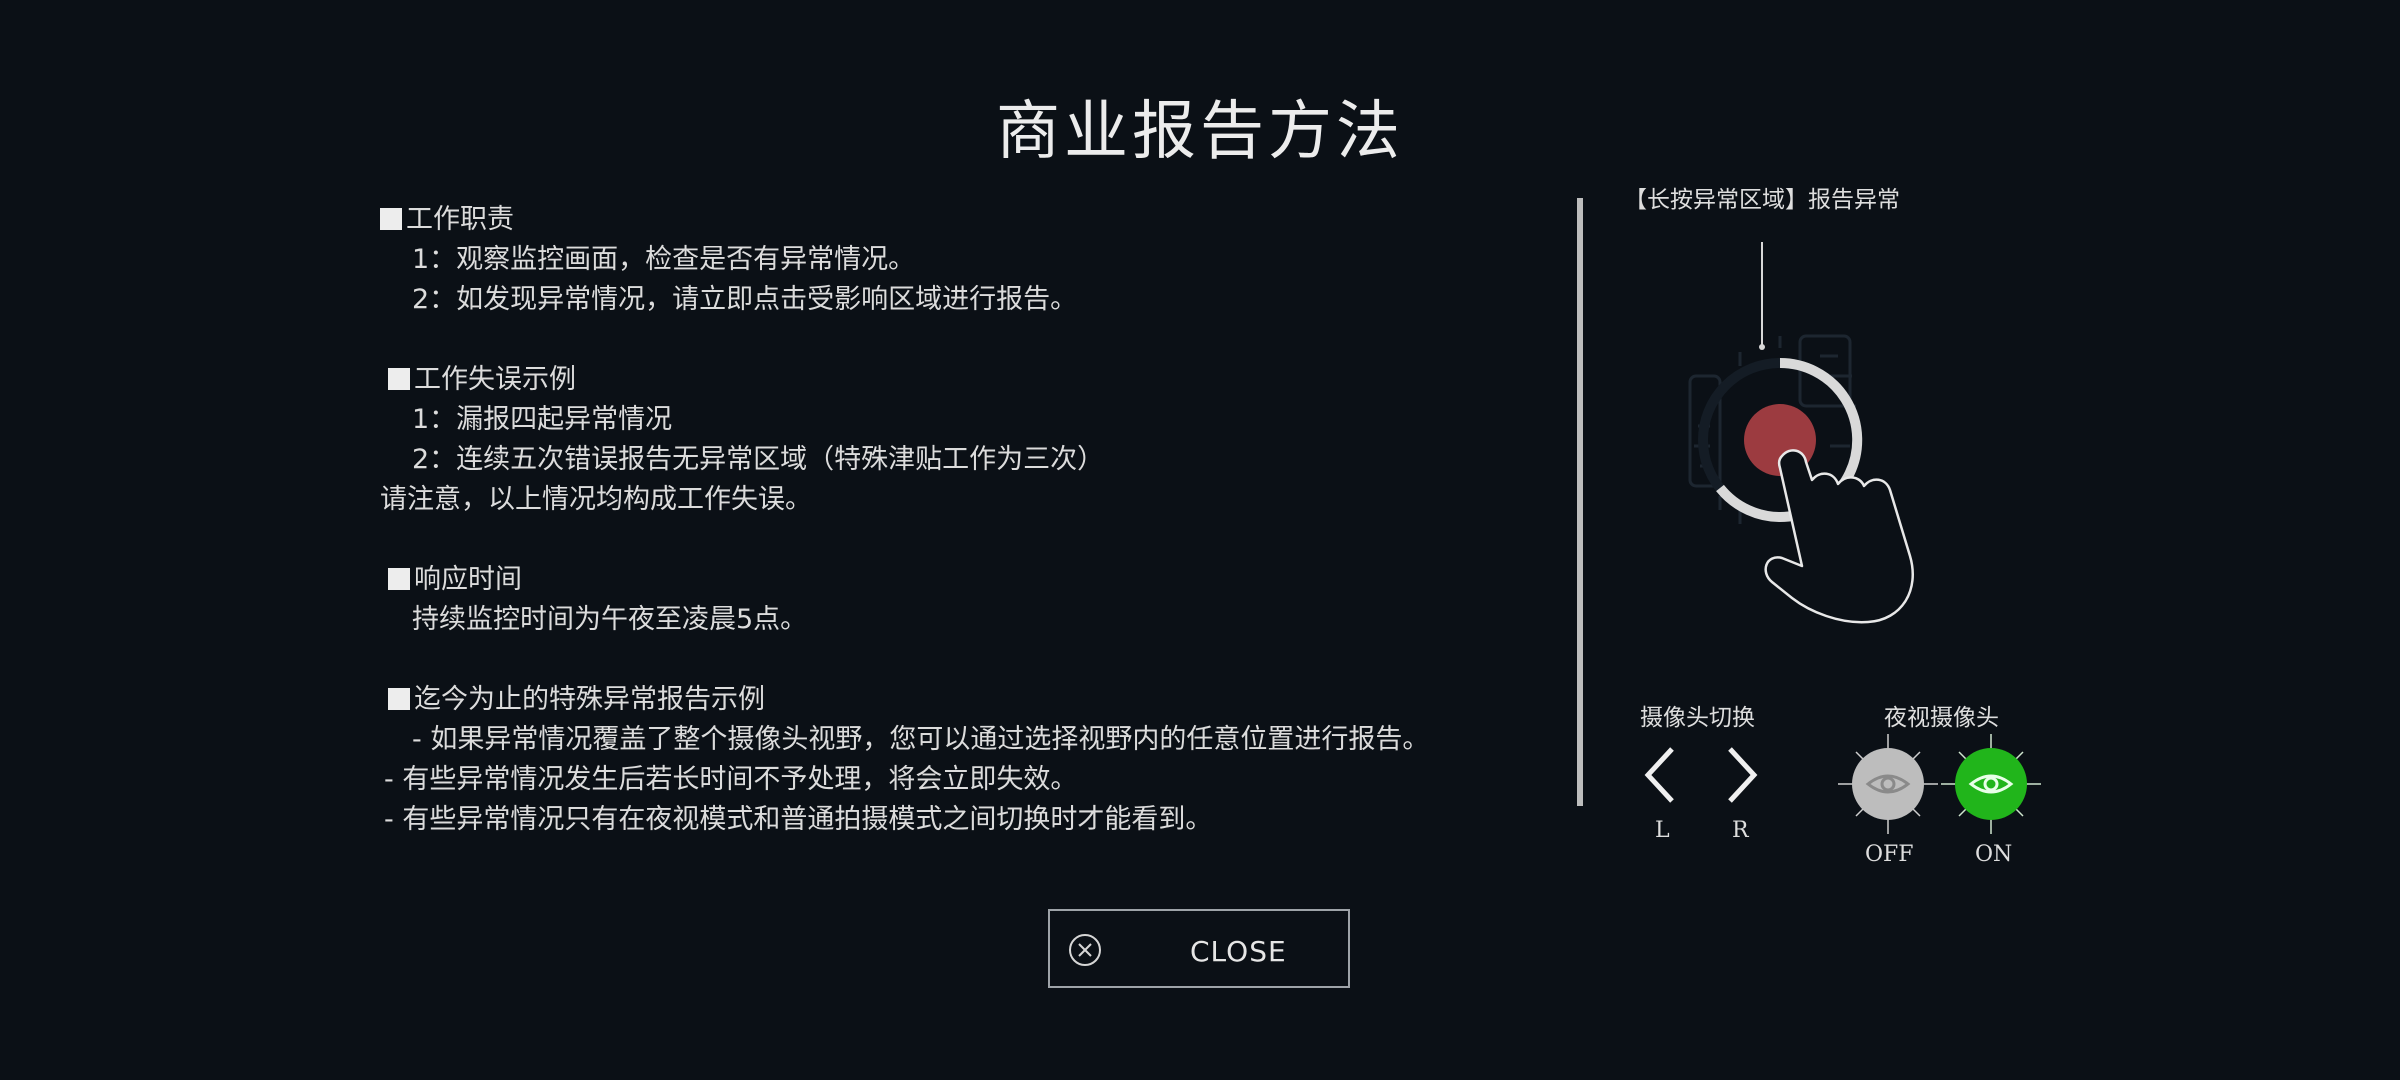 Image resolution: width=2400 pixels, height=1080 pixels. I want to click on section-heading: 工作职责, so click(460, 219).